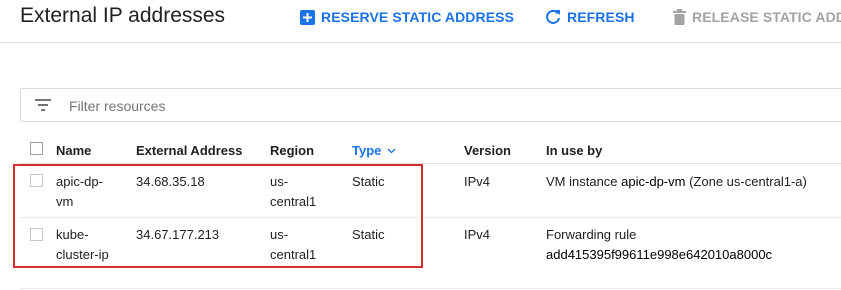  What do you see at coordinates (189, 150) in the screenshot?
I see `column-header-external-address: External Address` at bounding box center [189, 150].